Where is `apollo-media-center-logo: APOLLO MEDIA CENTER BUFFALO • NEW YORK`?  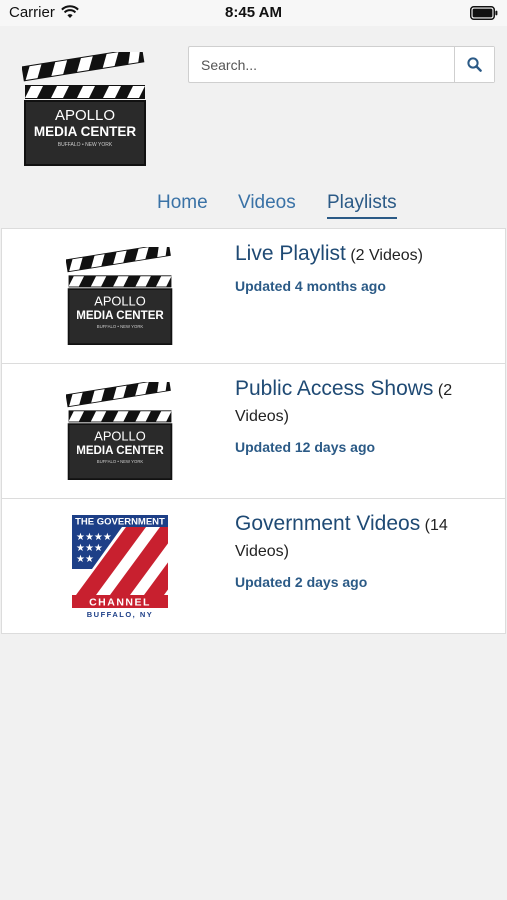
apollo-media-center-logo: APOLLO MEDIA CENTER BUFFALO • NEW YORK is located at coordinates (84, 109).